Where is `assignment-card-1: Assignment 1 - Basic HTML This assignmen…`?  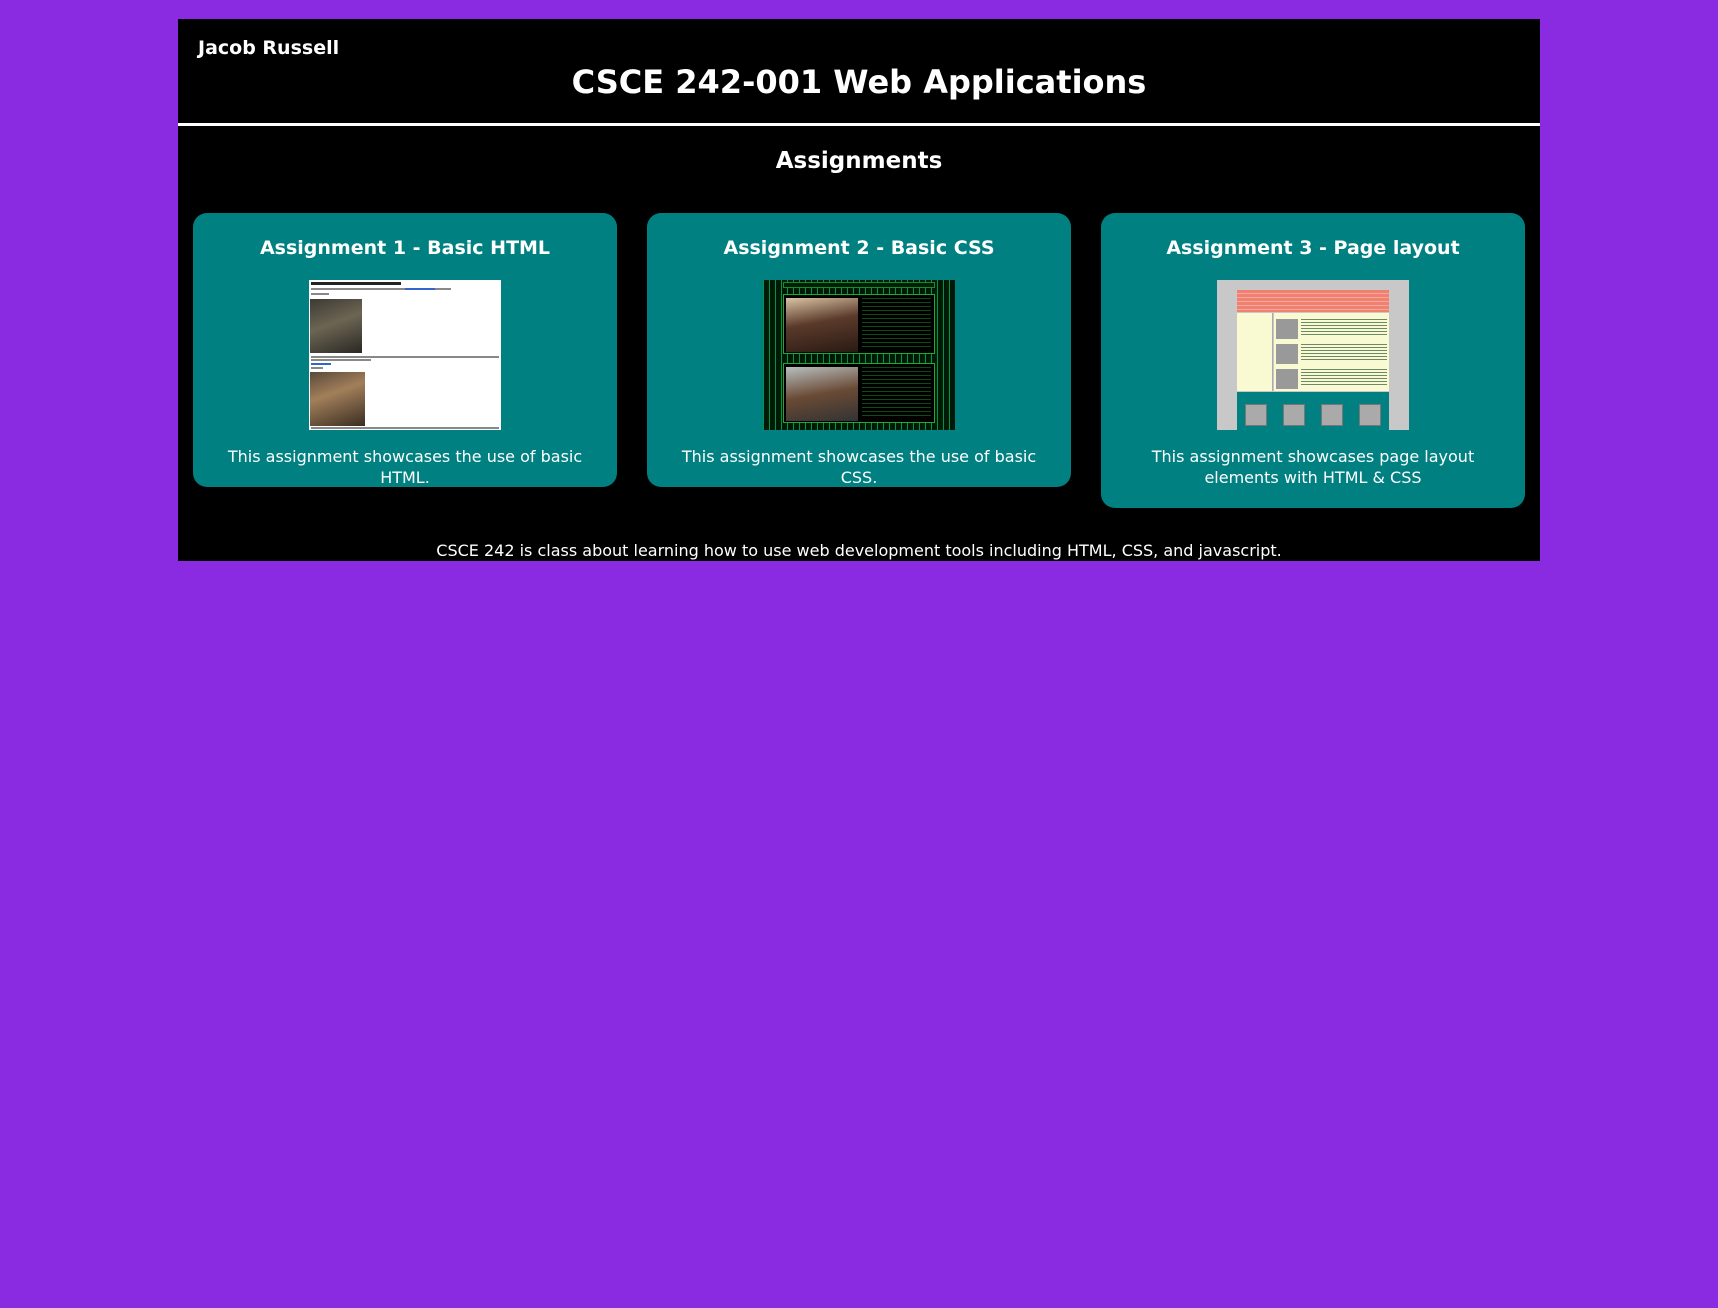
assignment-card-1: Assignment 1 - Basic HTML This assignmen… is located at coordinates (405, 350).